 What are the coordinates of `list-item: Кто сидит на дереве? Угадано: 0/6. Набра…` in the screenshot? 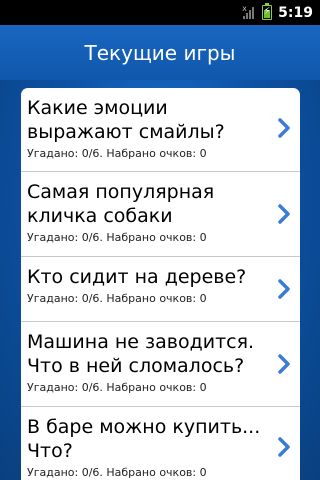 It's located at (160, 289).